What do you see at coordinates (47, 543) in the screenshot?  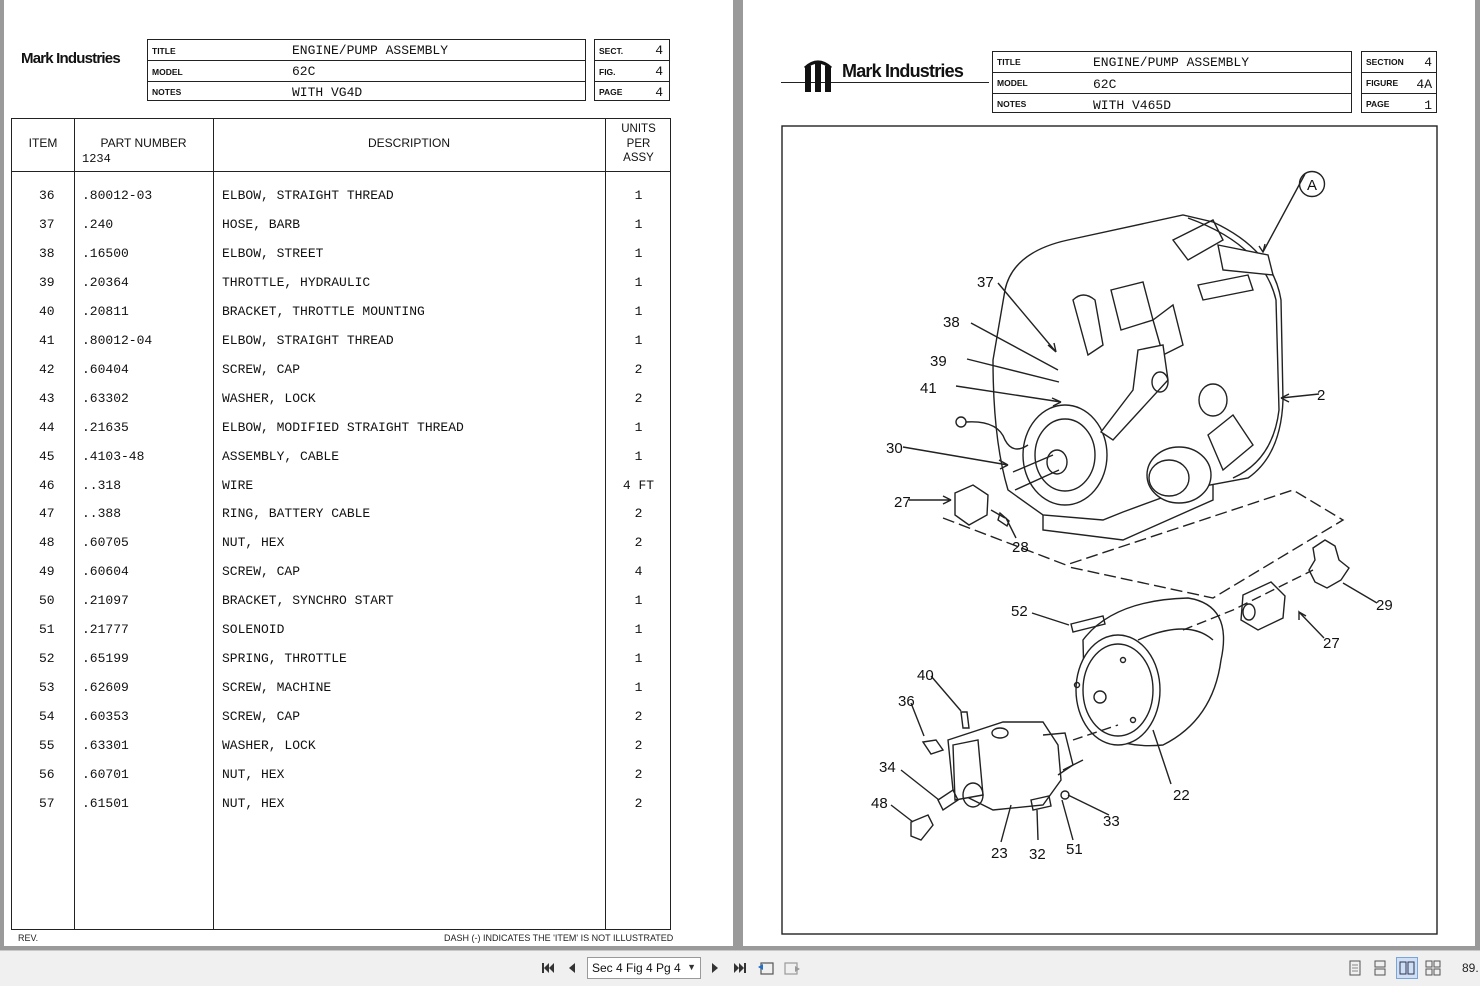 I see `item-cell: 48` at bounding box center [47, 543].